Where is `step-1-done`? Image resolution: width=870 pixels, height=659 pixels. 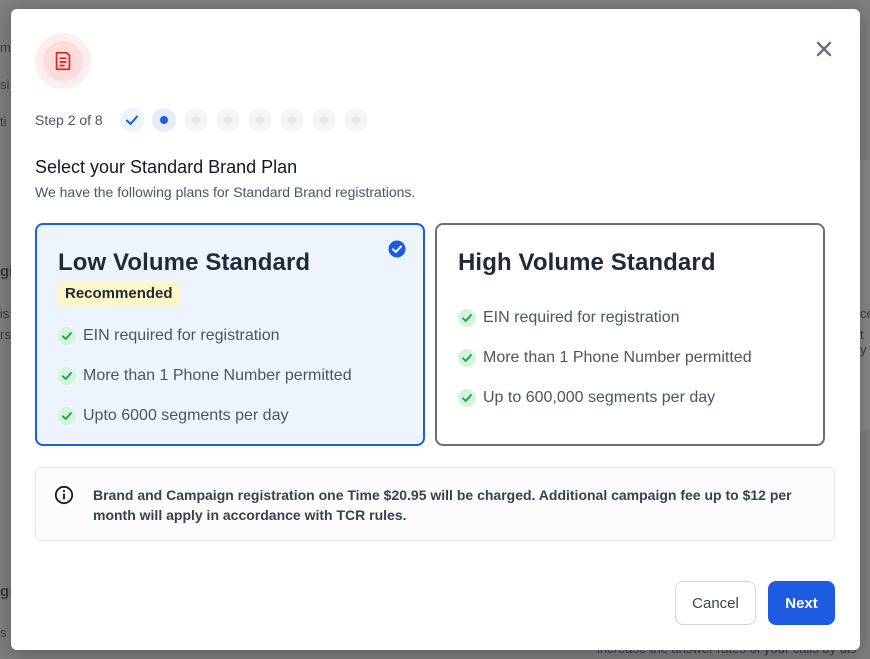
step-1-done is located at coordinates (131, 120).